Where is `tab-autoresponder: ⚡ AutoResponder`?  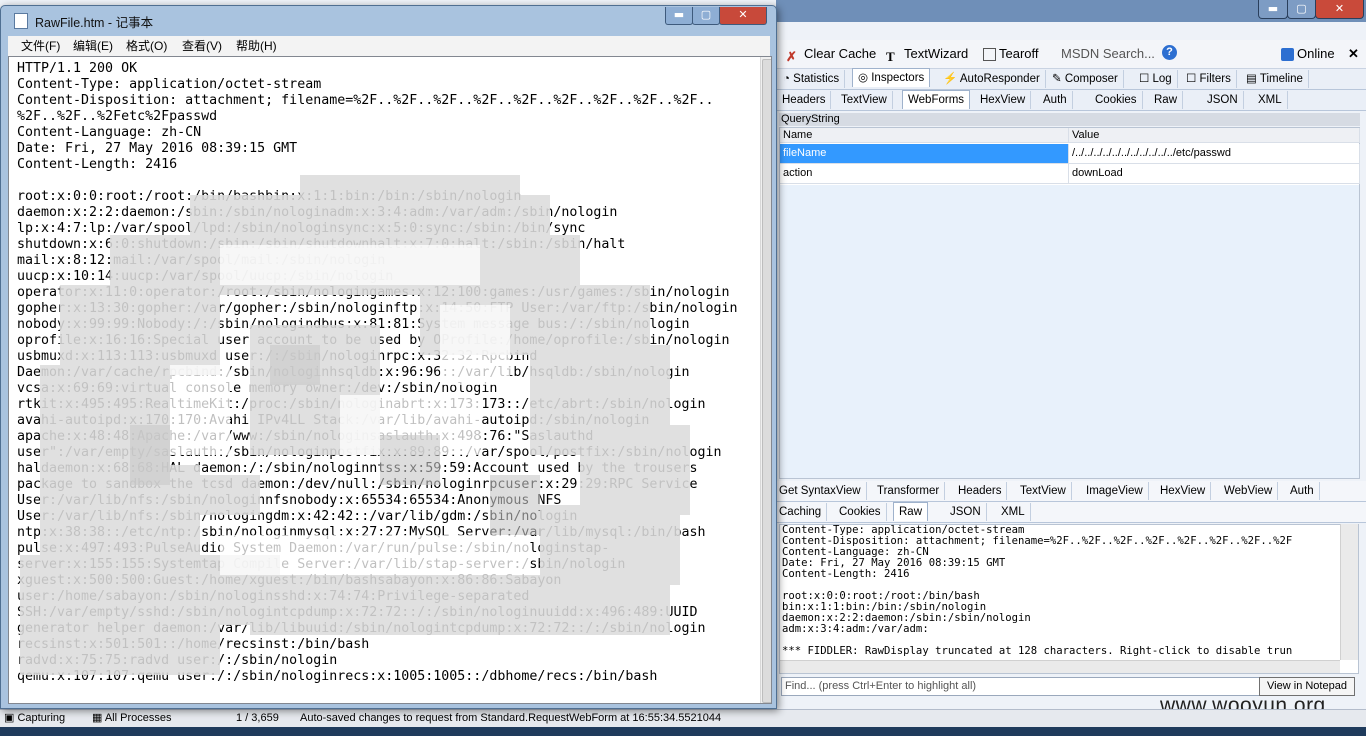 tab-autoresponder: ⚡ AutoResponder is located at coordinates (992, 79).